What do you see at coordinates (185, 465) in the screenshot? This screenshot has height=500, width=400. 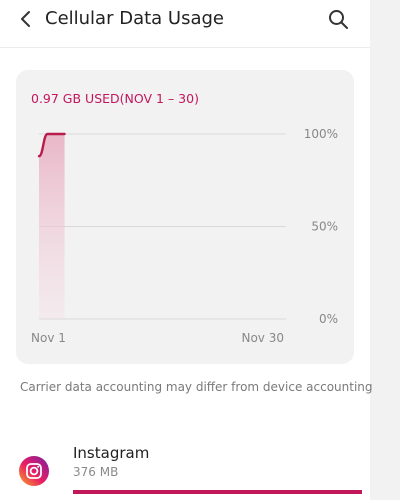 I see `list-item-instagram: Instagram 376 MB` at bounding box center [185, 465].